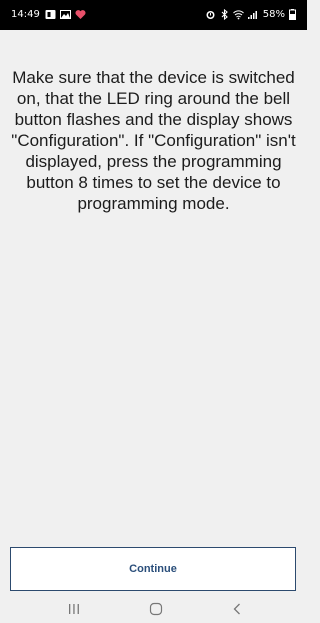 The image size is (320, 623). What do you see at coordinates (80, 14) in the screenshot?
I see `heart-app-icon` at bounding box center [80, 14].